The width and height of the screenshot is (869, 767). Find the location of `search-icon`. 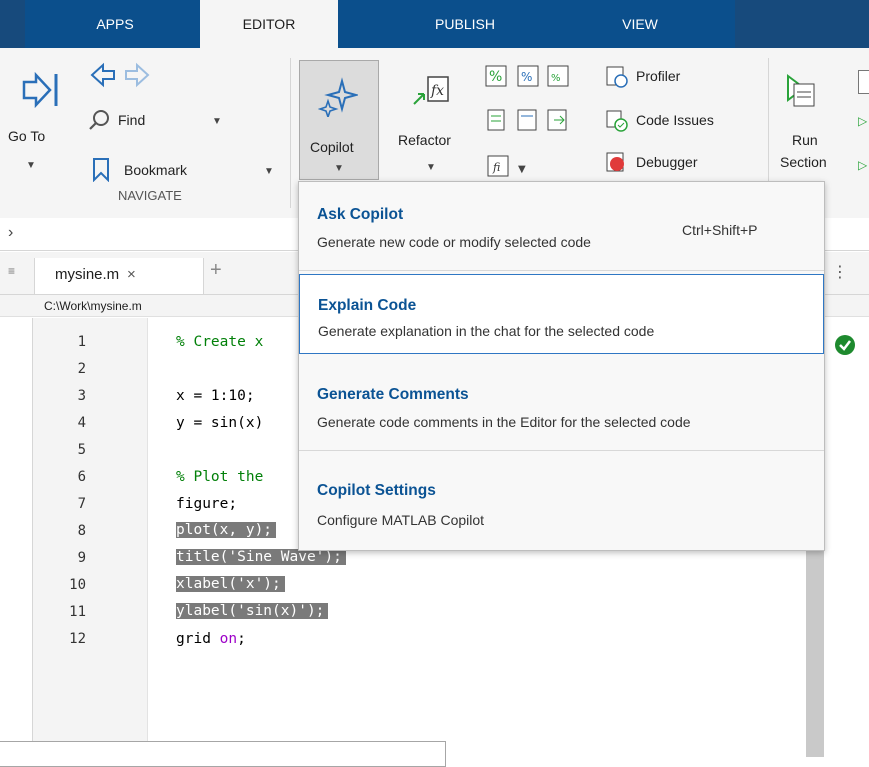

search-icon is located at coordinates (99, 120).